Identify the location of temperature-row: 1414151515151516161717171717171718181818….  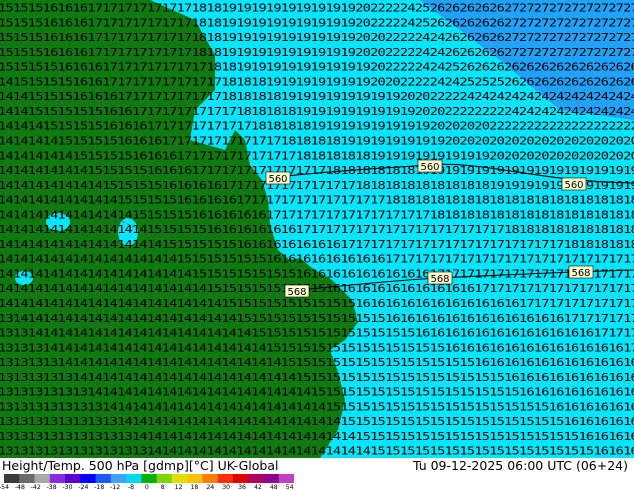
(317, 112).